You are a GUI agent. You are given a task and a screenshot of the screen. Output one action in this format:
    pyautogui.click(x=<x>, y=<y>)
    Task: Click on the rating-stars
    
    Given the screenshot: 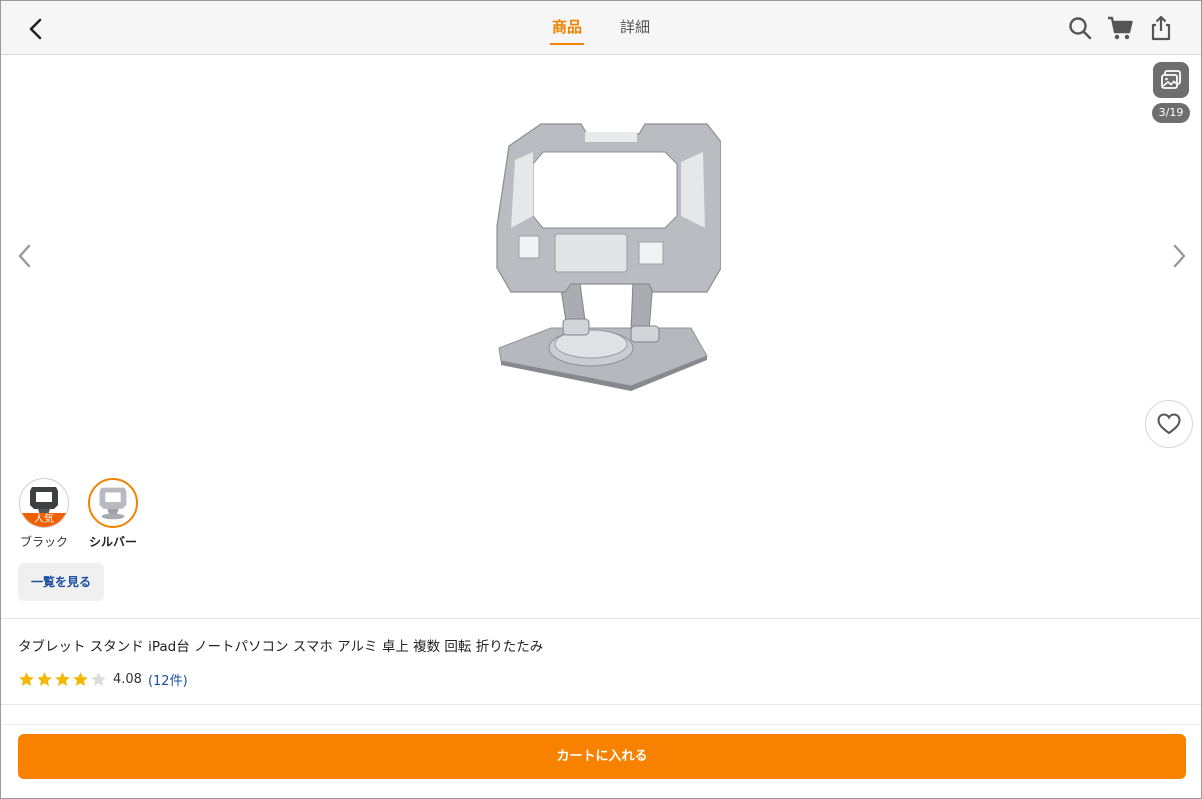 What is the action you would take?
    pyautogui.click(x=62, y=679)
    